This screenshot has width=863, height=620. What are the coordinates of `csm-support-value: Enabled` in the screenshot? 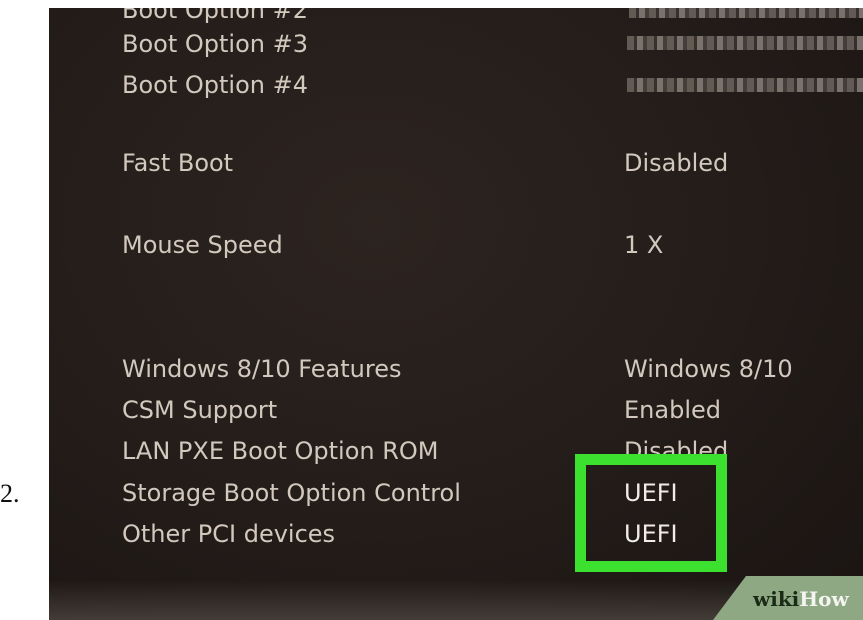 It's located at (672, 410).